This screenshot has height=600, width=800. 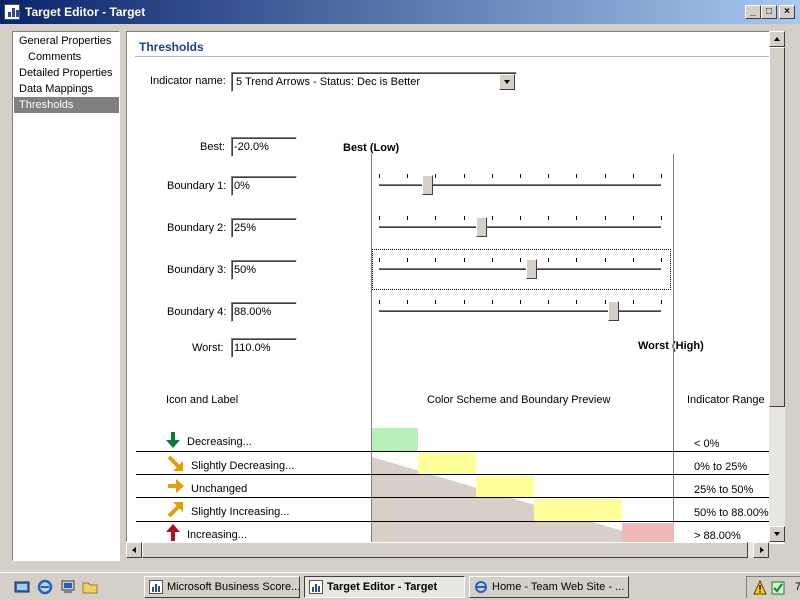 What do you see at coordinates (197, 270) in the screenshot?
I see `boundary-3-label: Boundary 3:` at bounding box center [197, 270].